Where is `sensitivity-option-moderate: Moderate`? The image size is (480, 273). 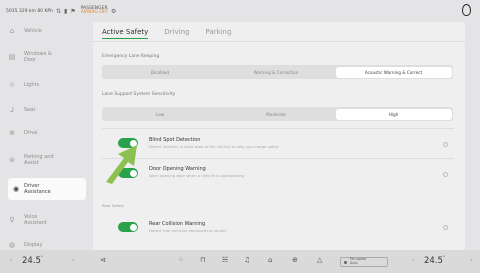 sensitivity-option-moderate: Moderate is located at coordinates (276, 114).